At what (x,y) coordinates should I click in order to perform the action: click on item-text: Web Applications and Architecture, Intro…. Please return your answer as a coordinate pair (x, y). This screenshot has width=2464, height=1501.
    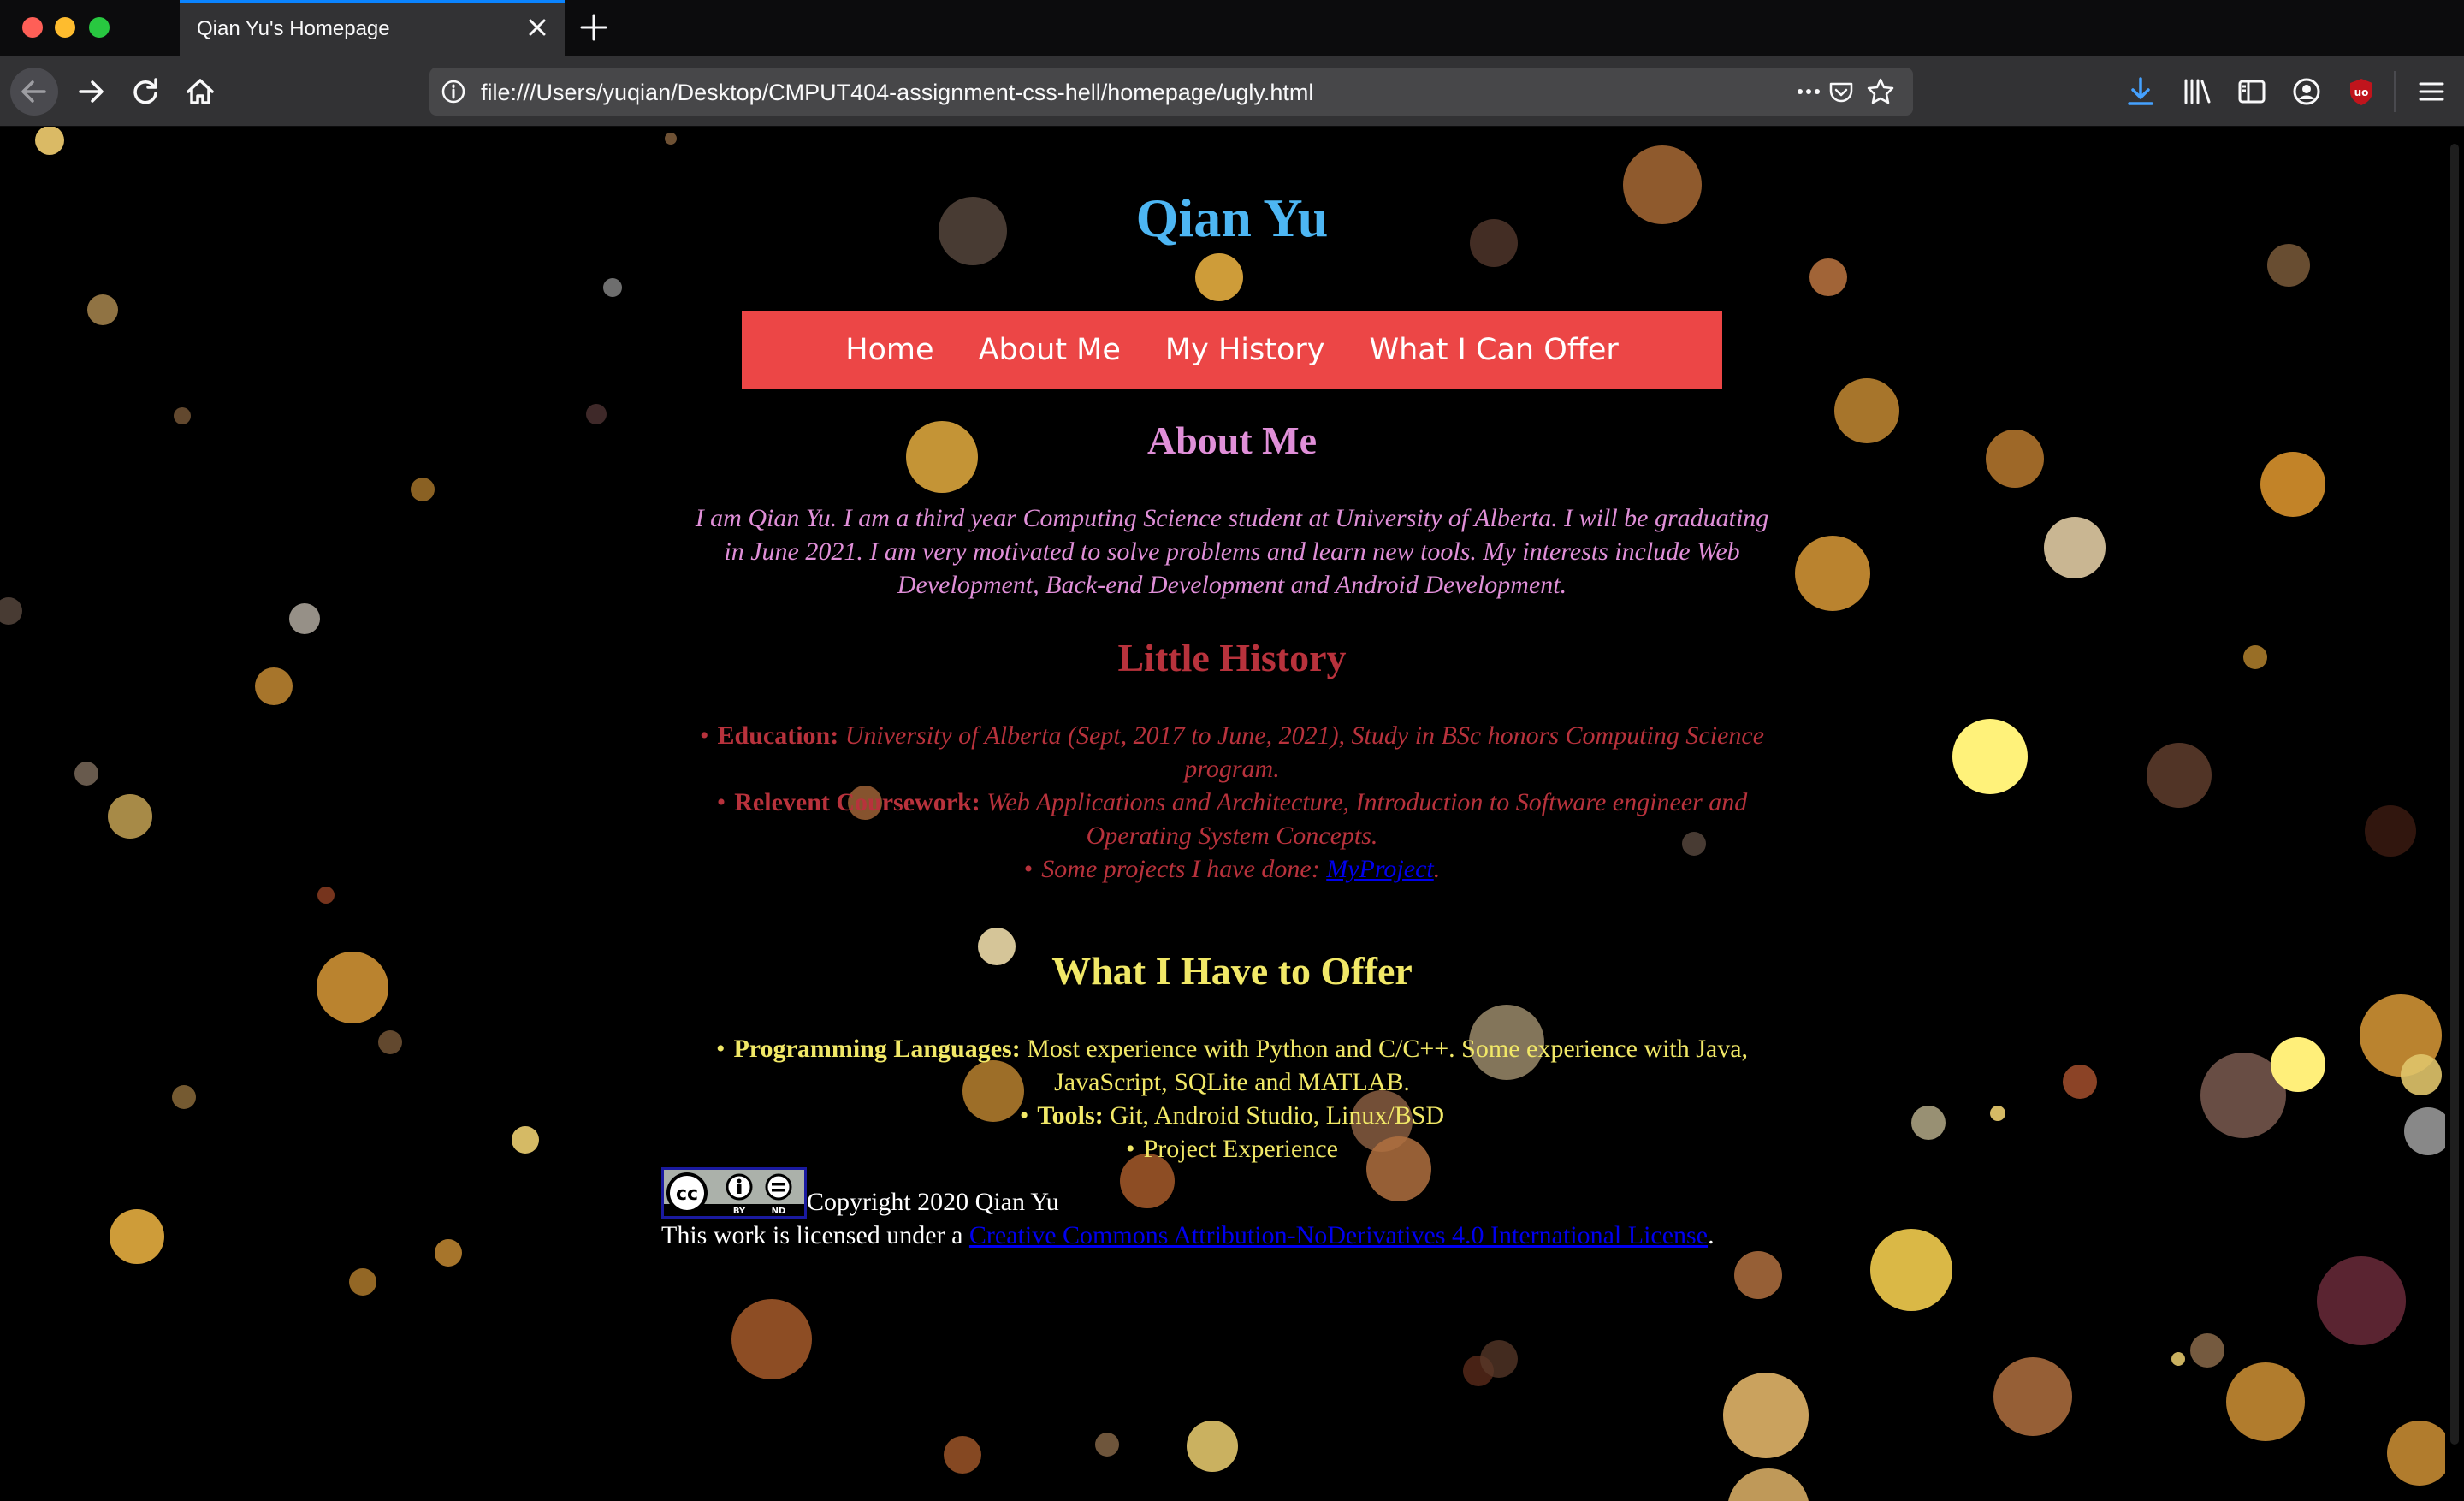
    Looking at the image, I should click on (1367, 819).